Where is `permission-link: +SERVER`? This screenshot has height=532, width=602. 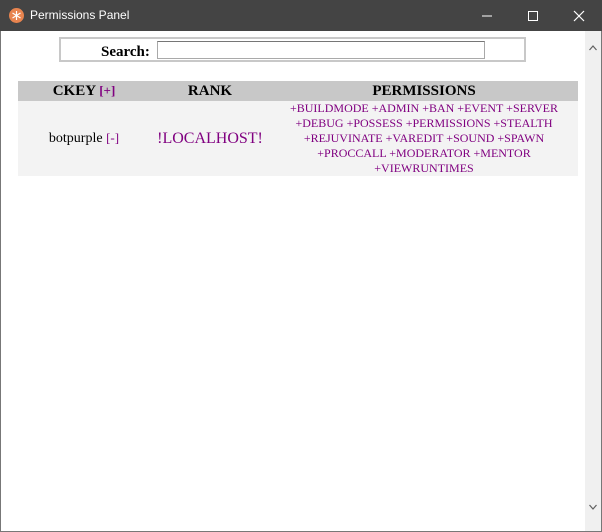
permission-link: +SERVER is located at coordinates (532, 108).